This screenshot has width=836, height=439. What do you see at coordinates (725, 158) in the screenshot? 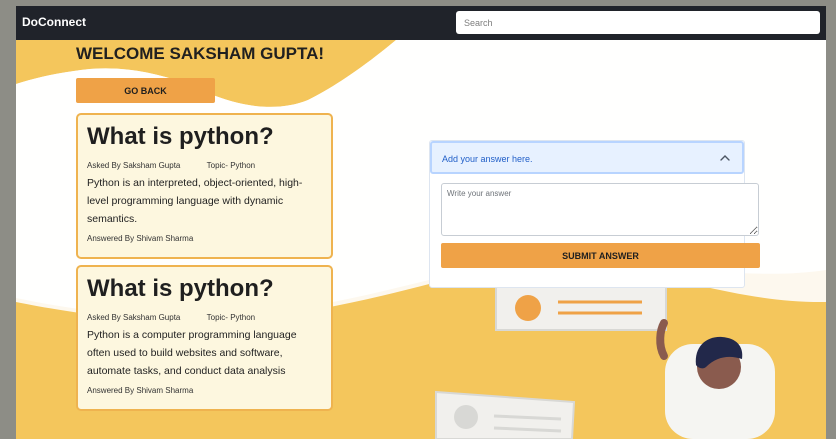
I see `chevron-up-icon` at bounding box center [725, 158].